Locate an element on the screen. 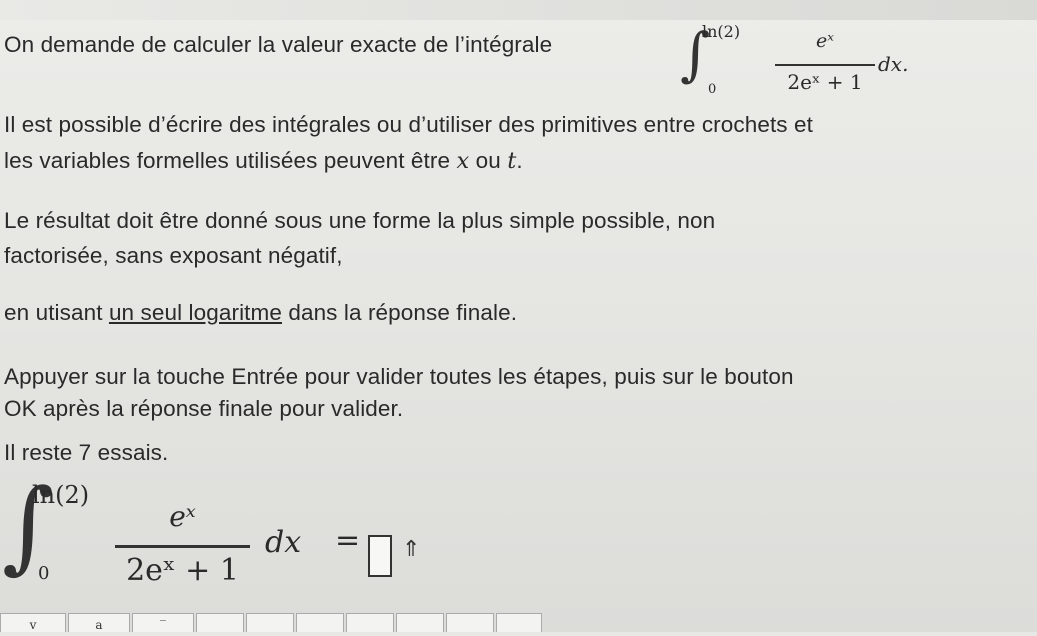 The height and width of the screenshot is (636, 1037). equals-sign: = is located at coordinates (348, 540).